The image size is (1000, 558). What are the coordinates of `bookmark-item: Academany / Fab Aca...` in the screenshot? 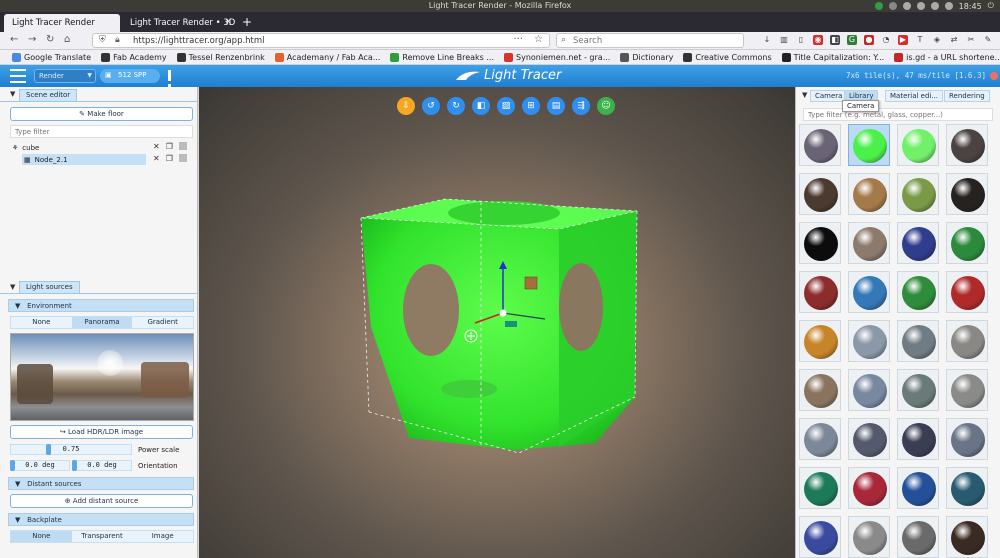 It's located at (327, 57).